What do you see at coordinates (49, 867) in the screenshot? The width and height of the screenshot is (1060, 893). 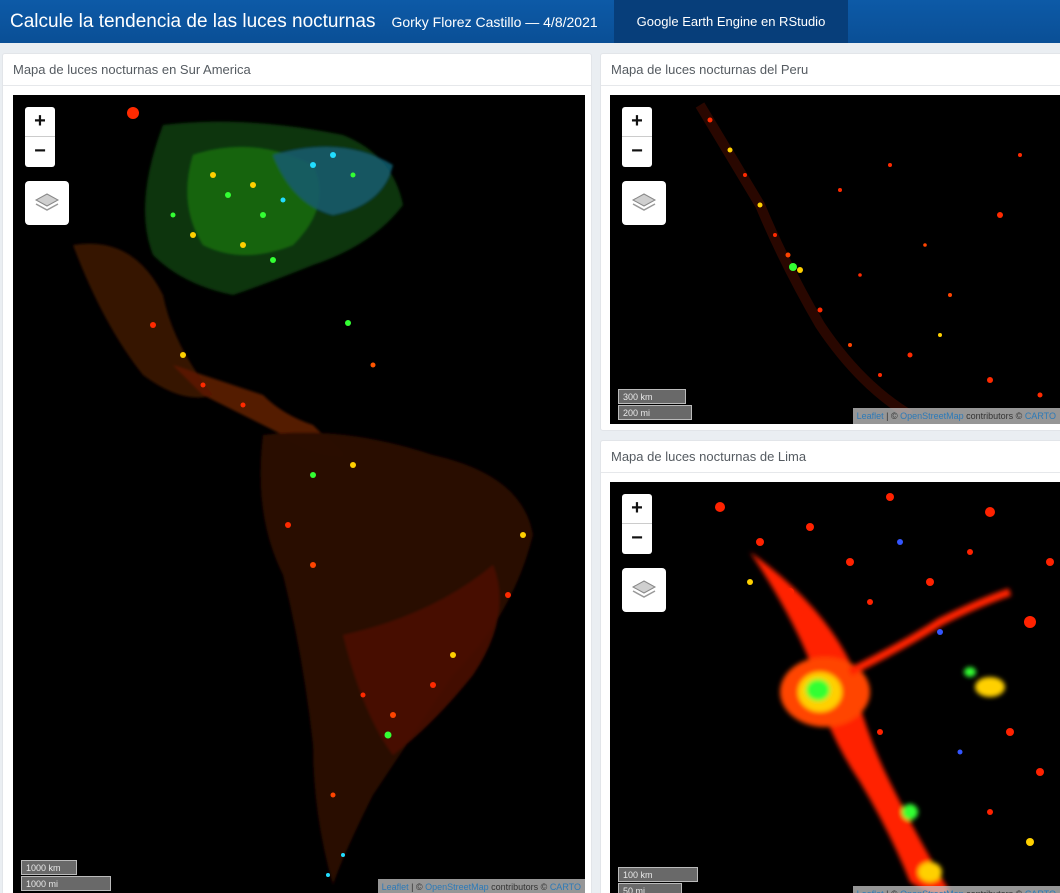 I see `scale-bar-km: 1000 km` at bounding box center [49, 867].